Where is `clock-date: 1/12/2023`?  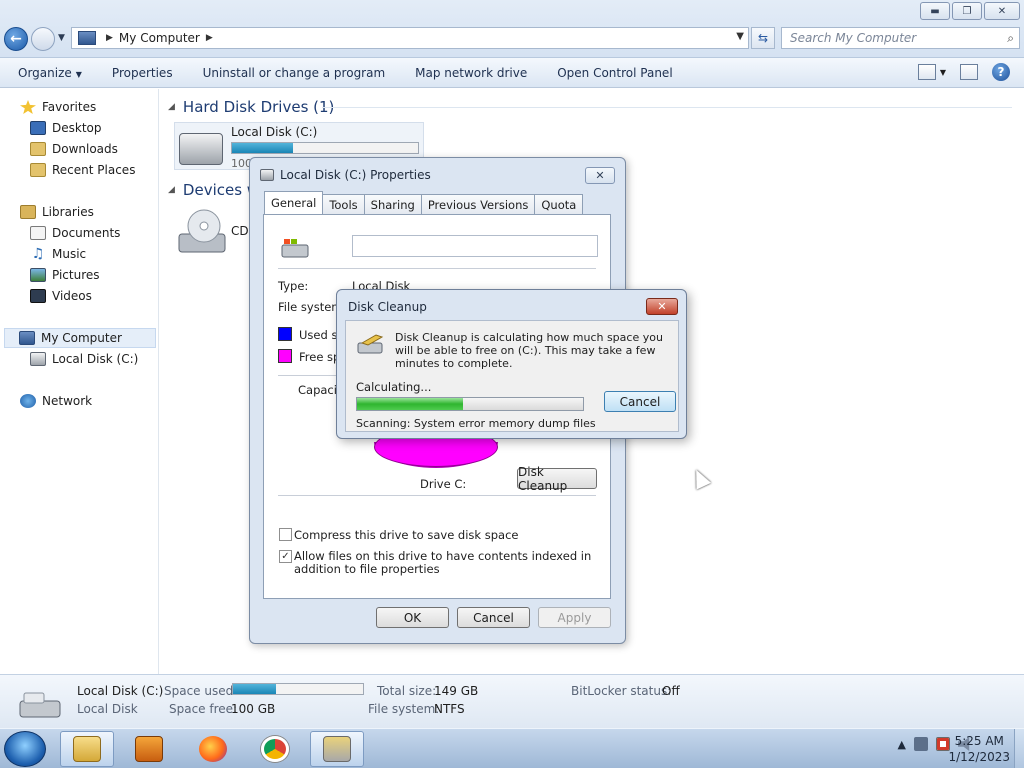
clock-date: 1/12/2023 is located at coordinates (979, 757).